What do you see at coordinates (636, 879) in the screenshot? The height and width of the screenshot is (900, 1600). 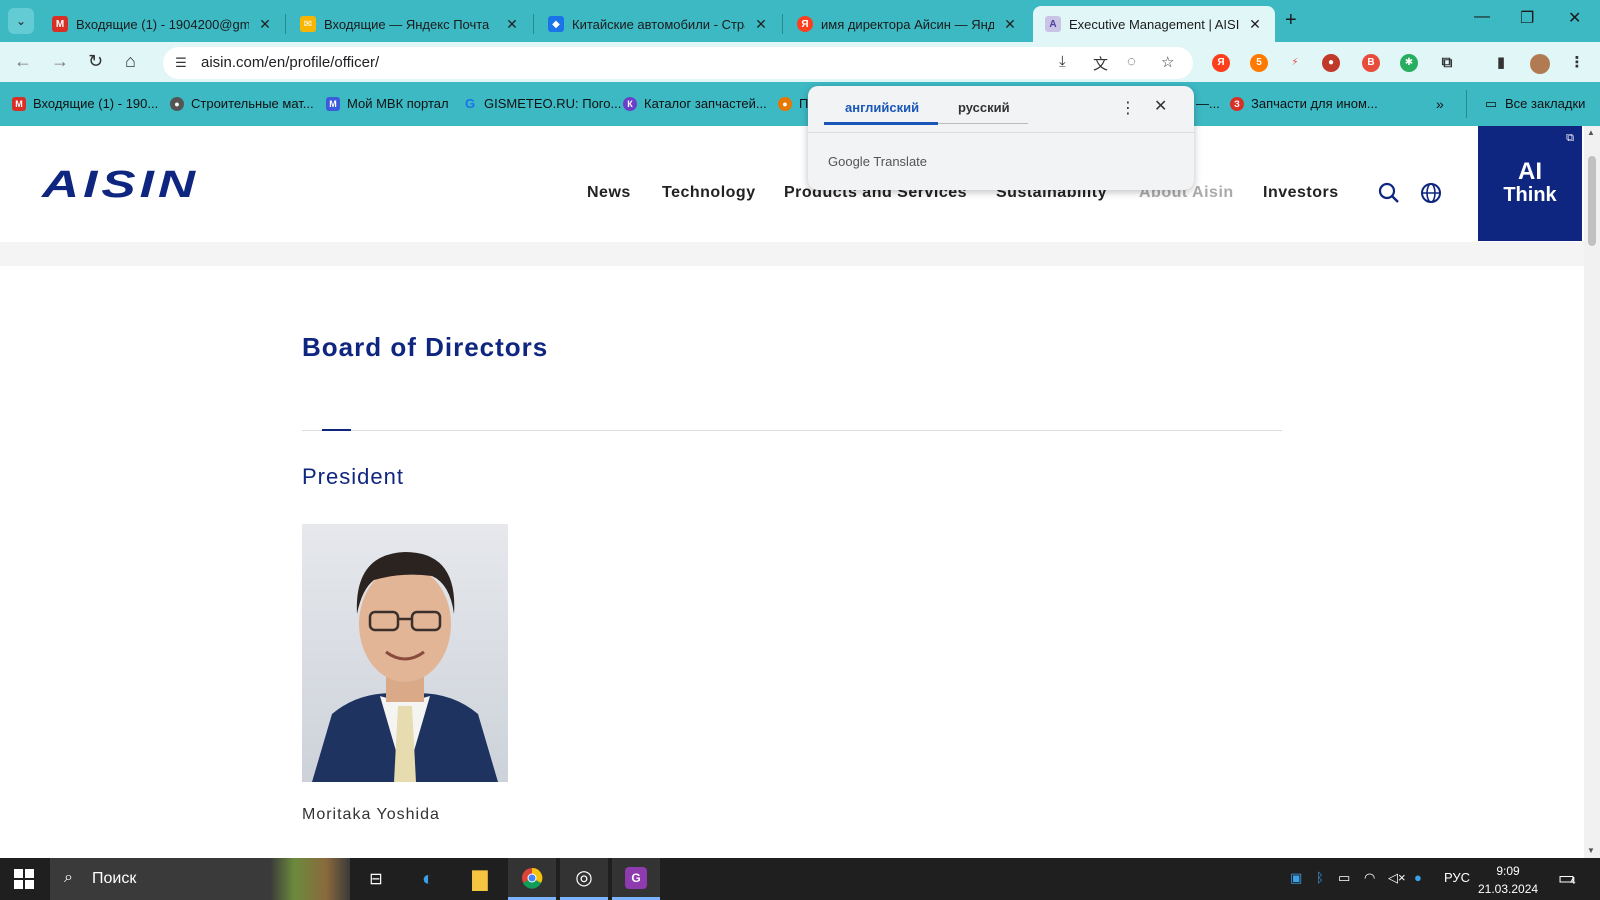 I see `pdf-app-icon: G` at bounding box center [636, 879].